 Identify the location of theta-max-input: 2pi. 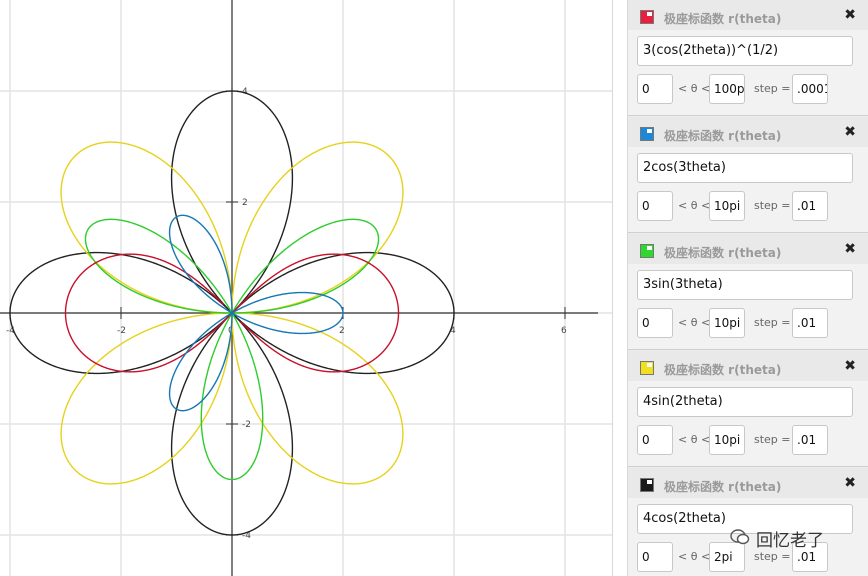
(727, 557).